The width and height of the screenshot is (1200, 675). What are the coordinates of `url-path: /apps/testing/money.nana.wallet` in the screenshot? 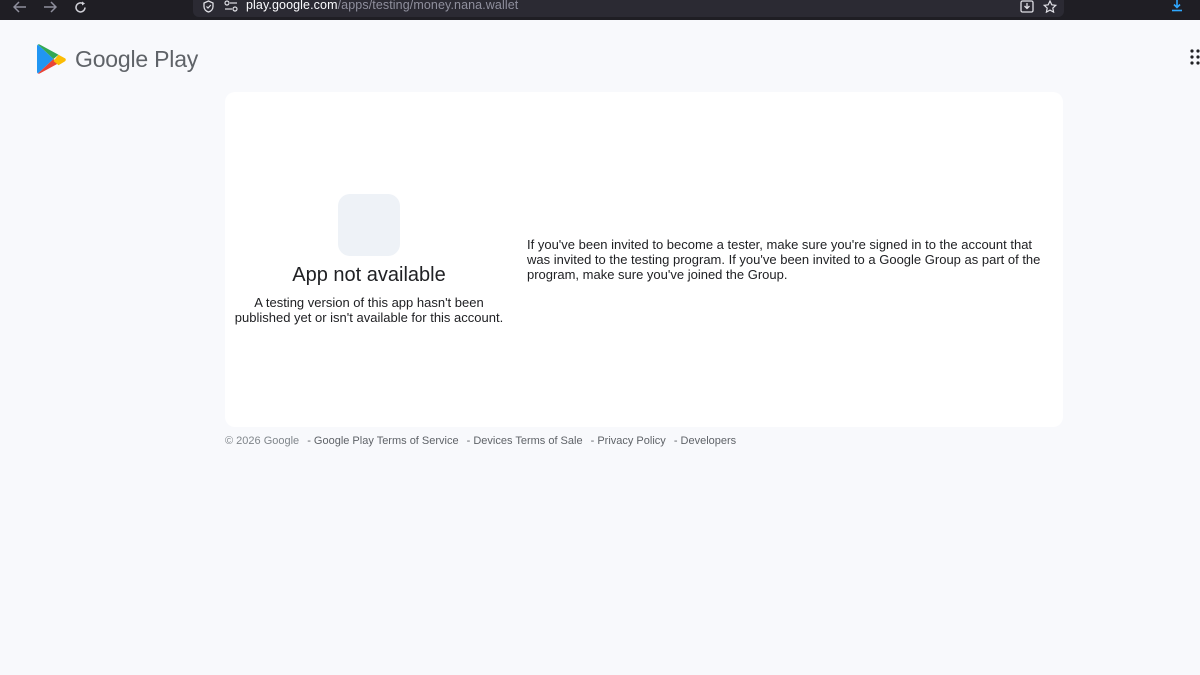 It's located at (428, 6).